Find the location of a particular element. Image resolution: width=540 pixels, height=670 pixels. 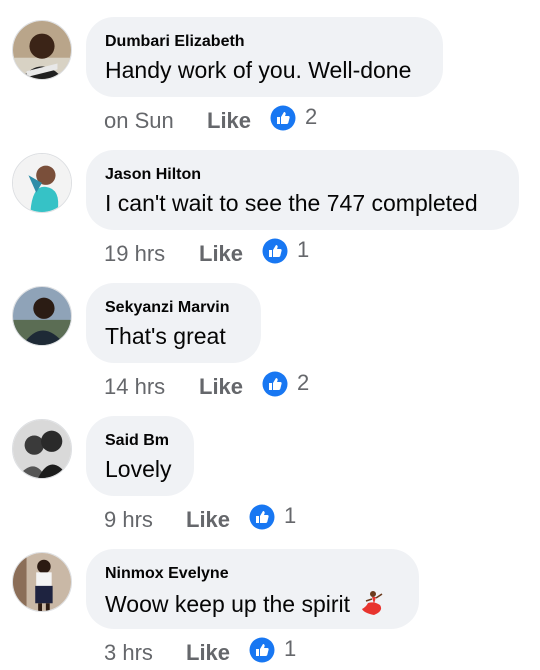

comment-bubble: Ninmox Evelyne Woow keep up the spirit is located at coordinates (252, 589).